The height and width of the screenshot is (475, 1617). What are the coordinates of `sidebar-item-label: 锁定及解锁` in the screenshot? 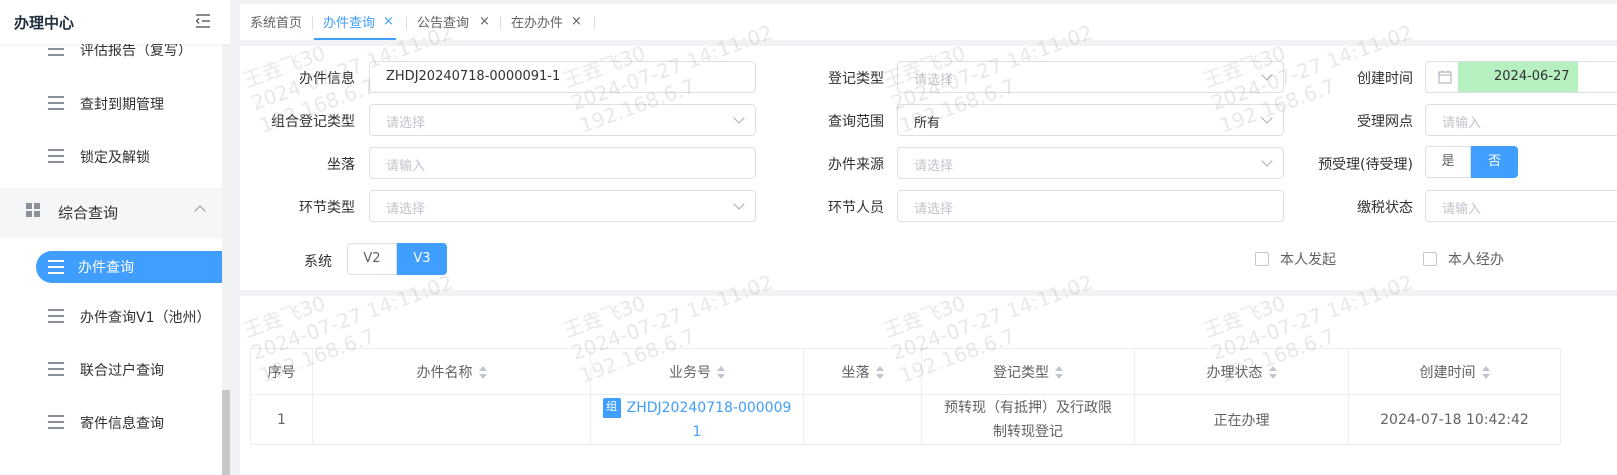 It's located at (115, 158).